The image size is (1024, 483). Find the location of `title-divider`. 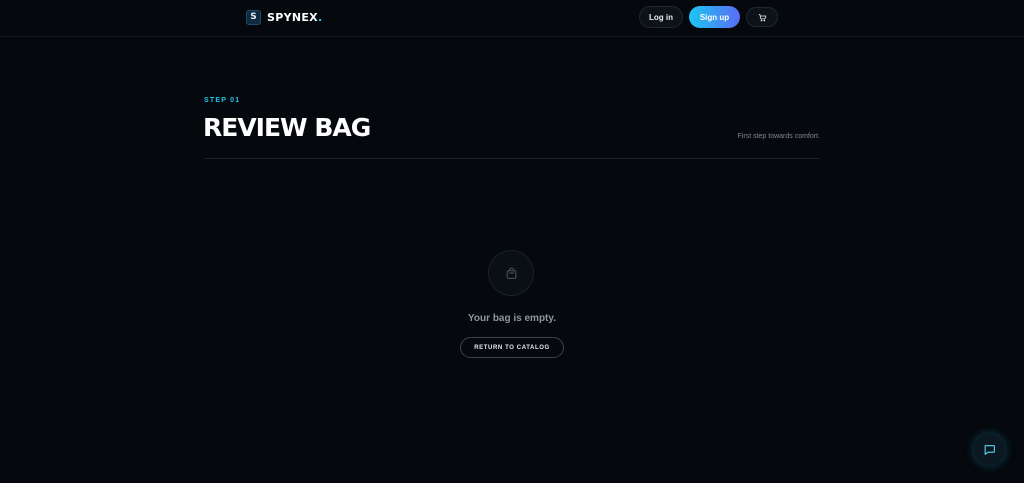

title-divider is located at coordinates (512, 158).